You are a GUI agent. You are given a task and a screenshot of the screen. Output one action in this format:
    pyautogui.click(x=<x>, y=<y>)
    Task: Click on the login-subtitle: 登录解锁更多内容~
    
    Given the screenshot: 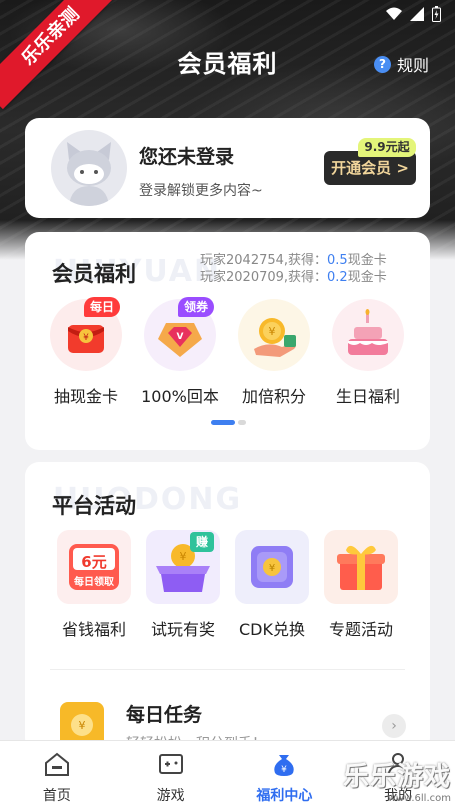 What is the action you would take?
    pyautogui.click(x=201, y=191)
    